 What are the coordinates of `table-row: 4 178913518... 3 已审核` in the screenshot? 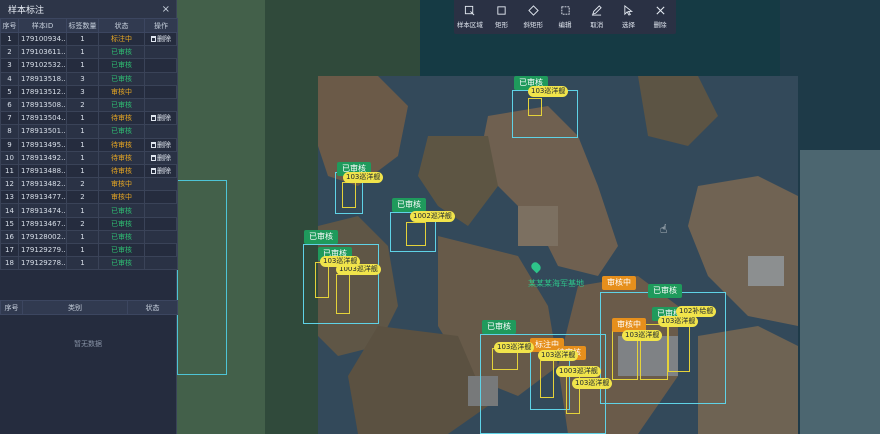 It's located at (89, 78).